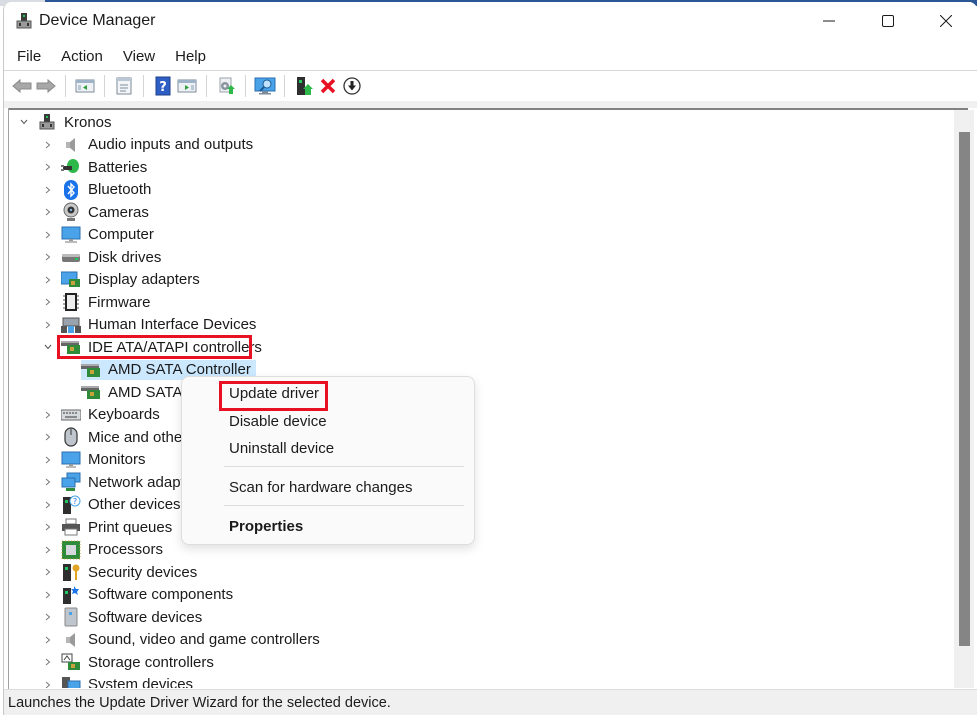 The height and width of the screenshot is (715, 977). I want to click on tree-category-item: Storage controllers, so click(130, 662).